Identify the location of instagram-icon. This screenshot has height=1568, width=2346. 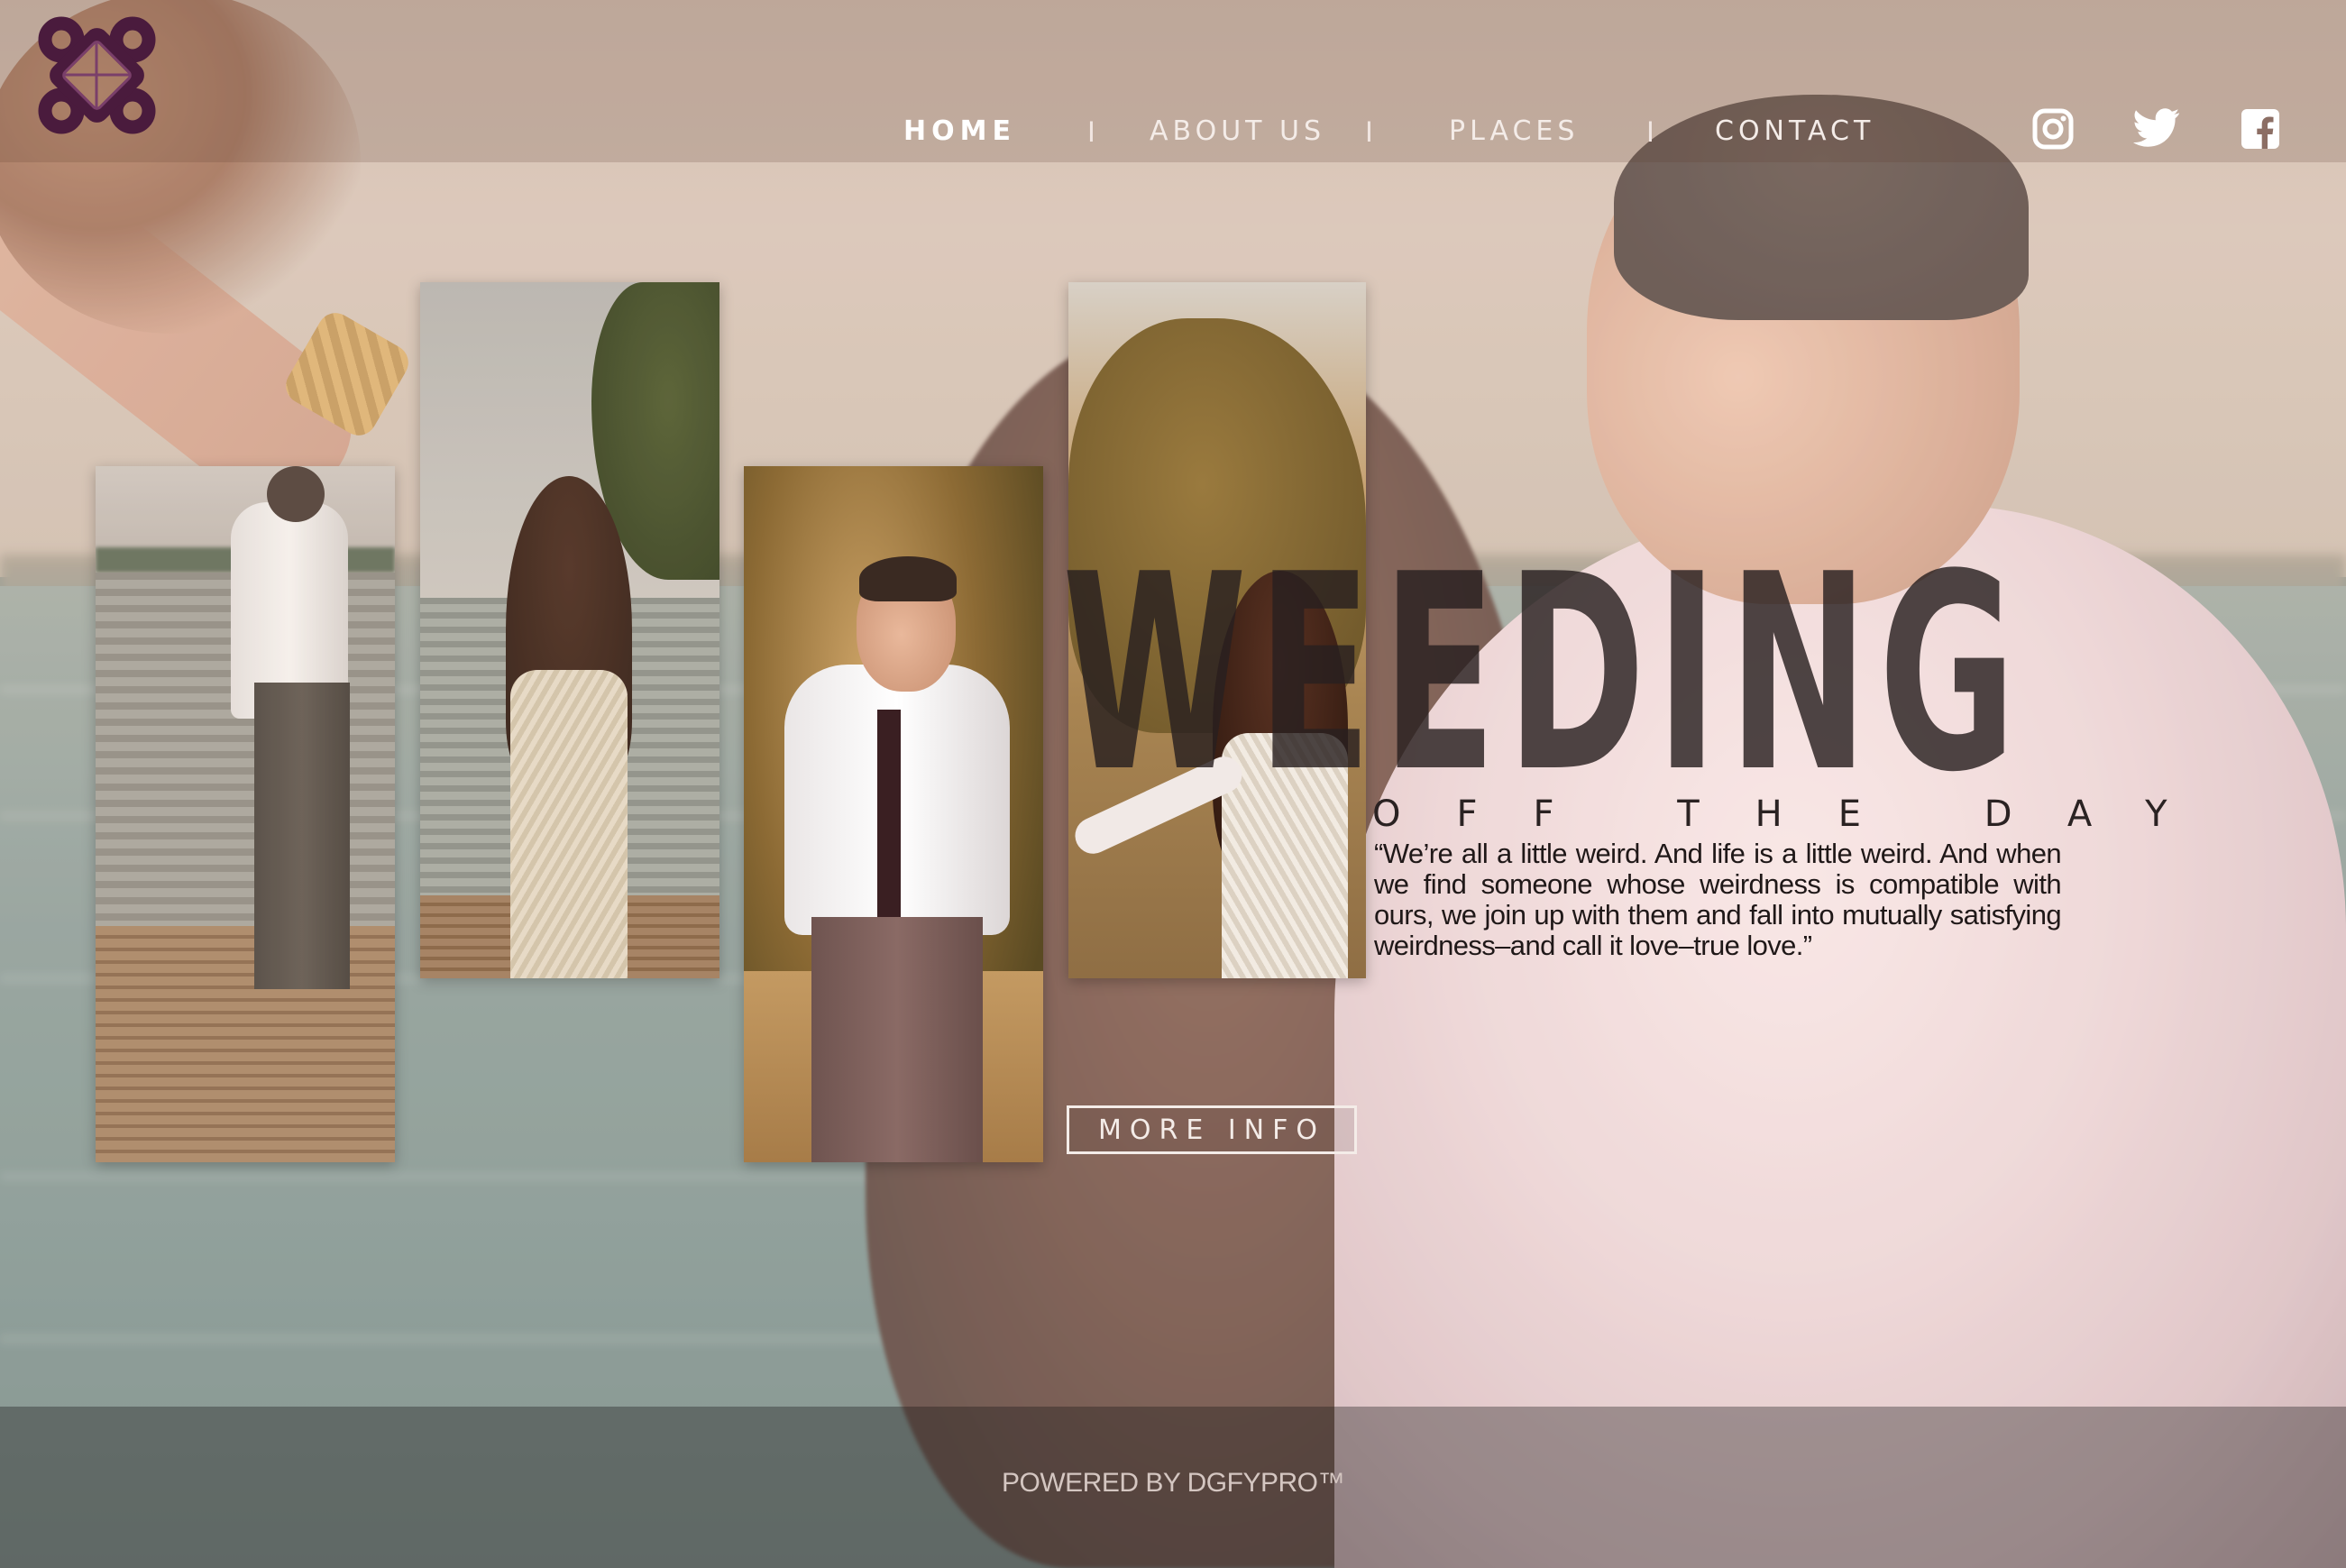
(2053, 129).